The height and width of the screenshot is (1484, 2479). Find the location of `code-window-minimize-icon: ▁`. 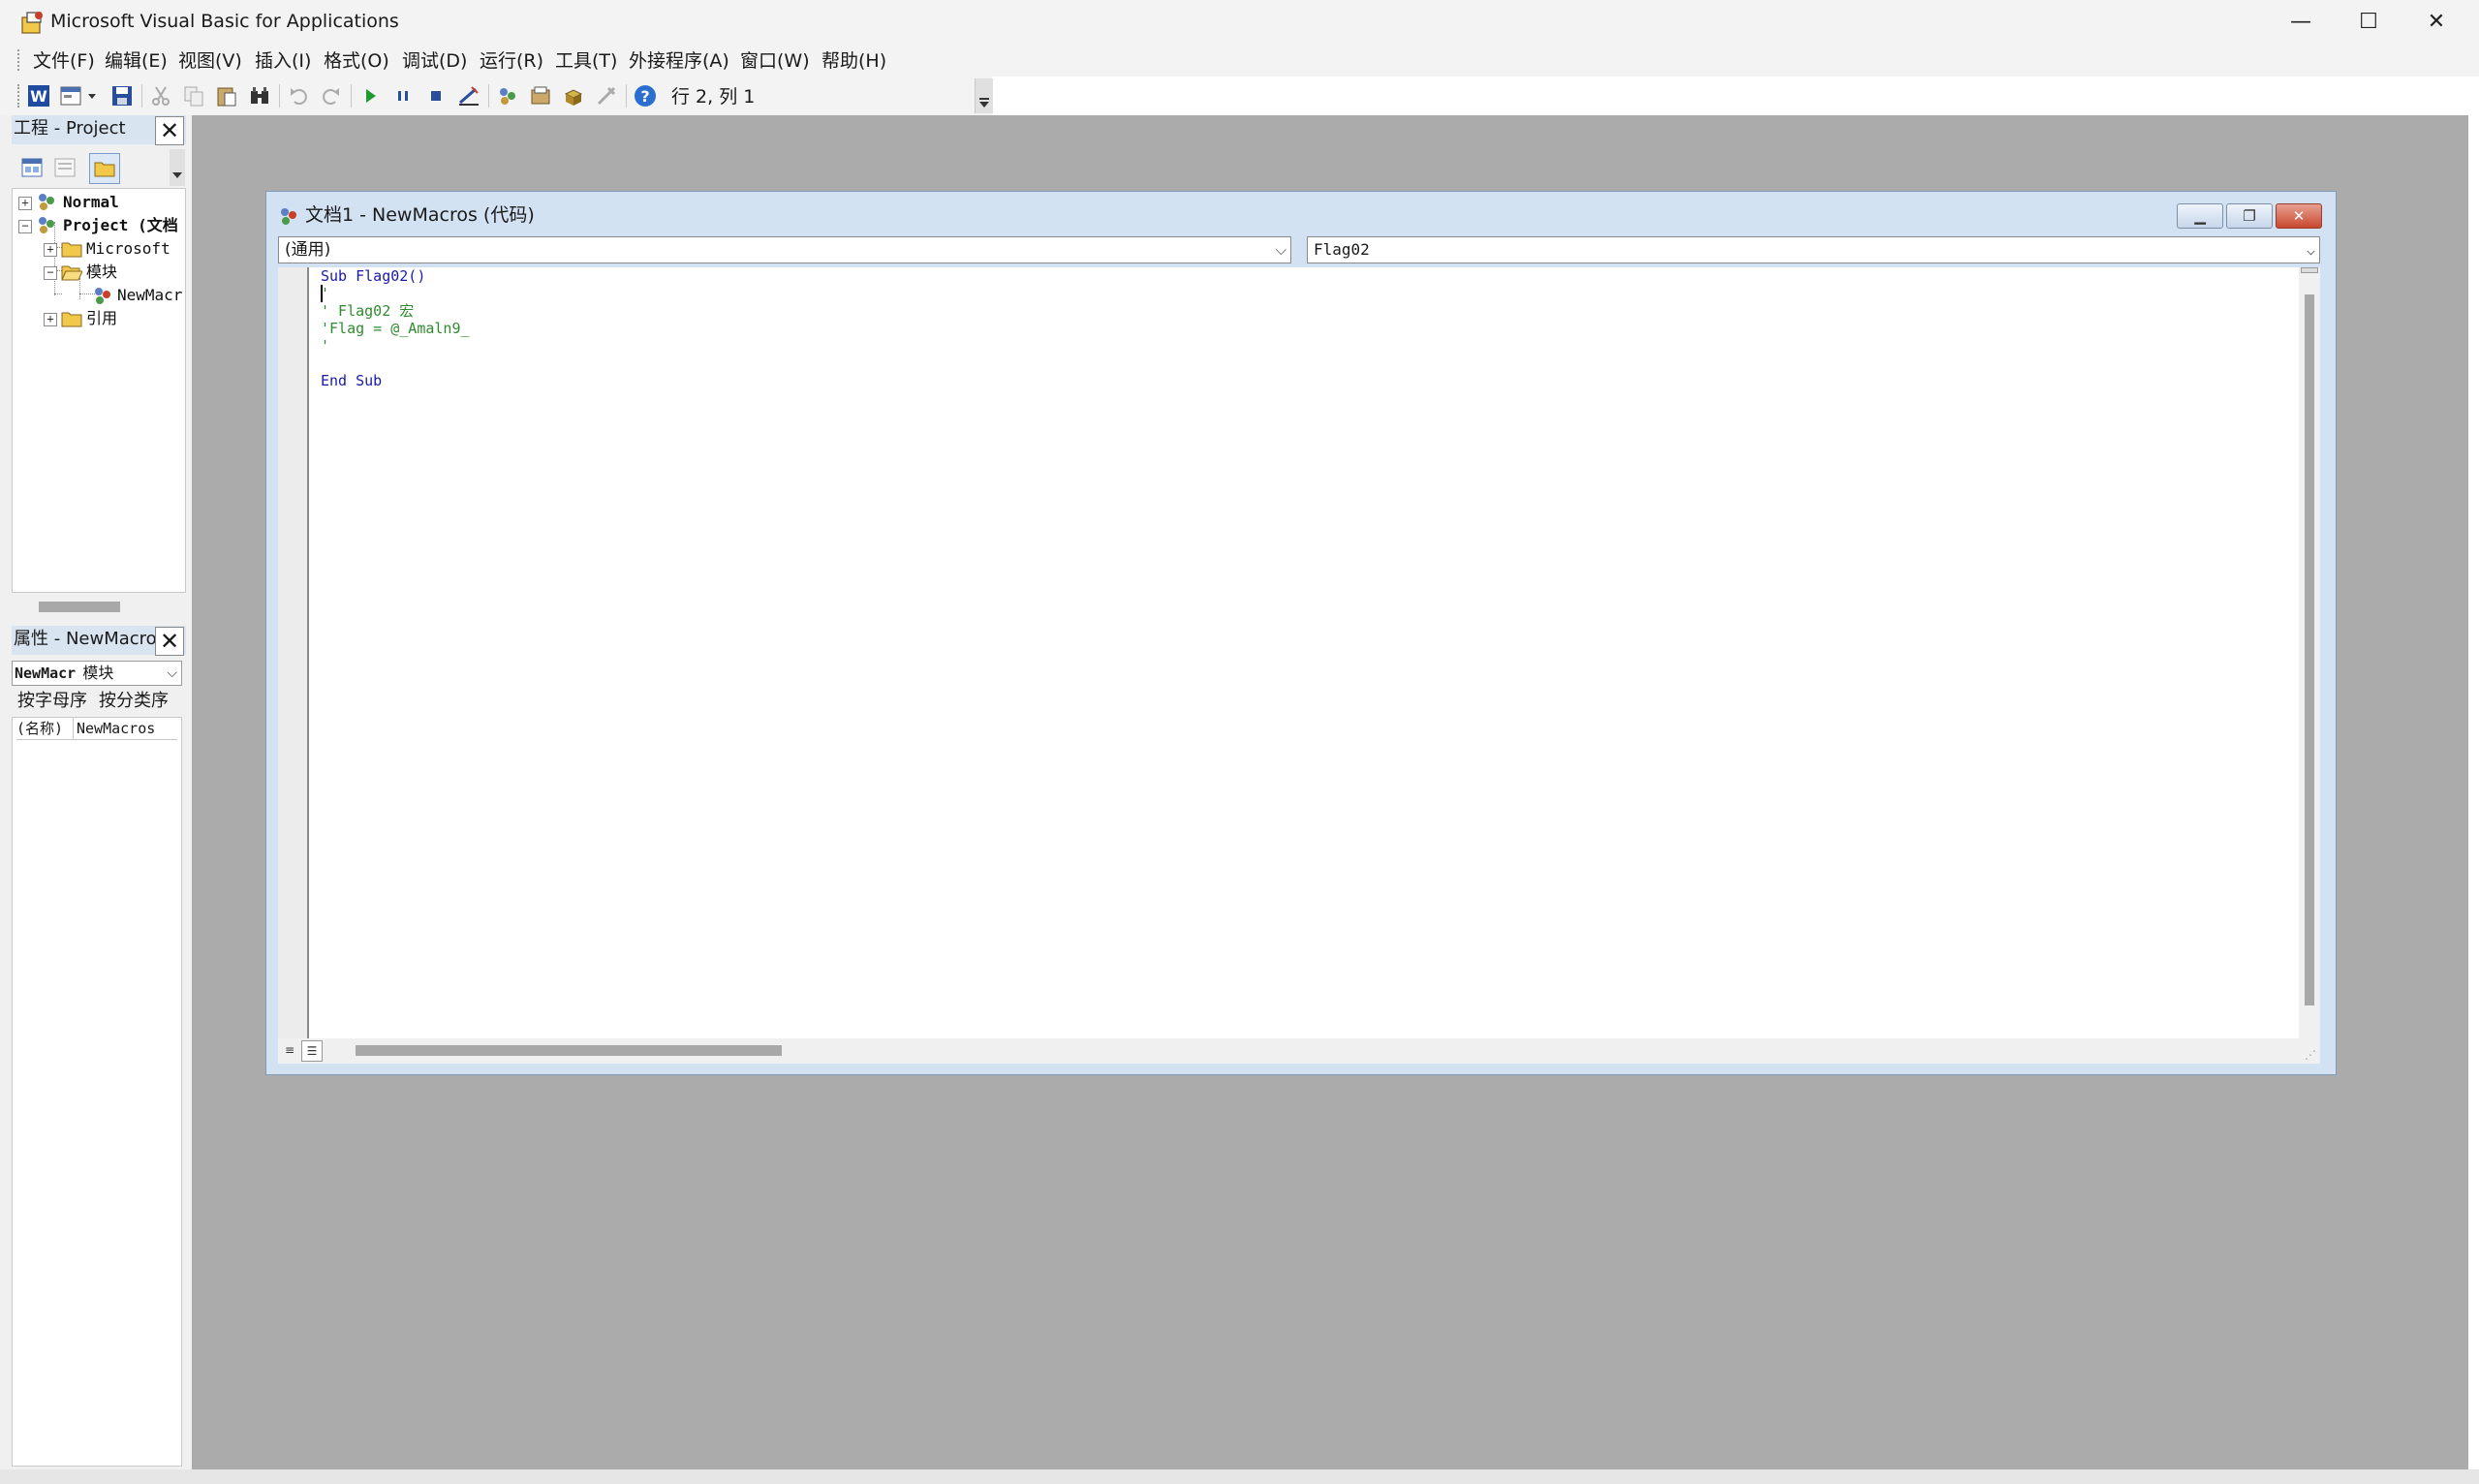

code-window-minimize-icon: ▁ is located at coordinates (2200, 216).